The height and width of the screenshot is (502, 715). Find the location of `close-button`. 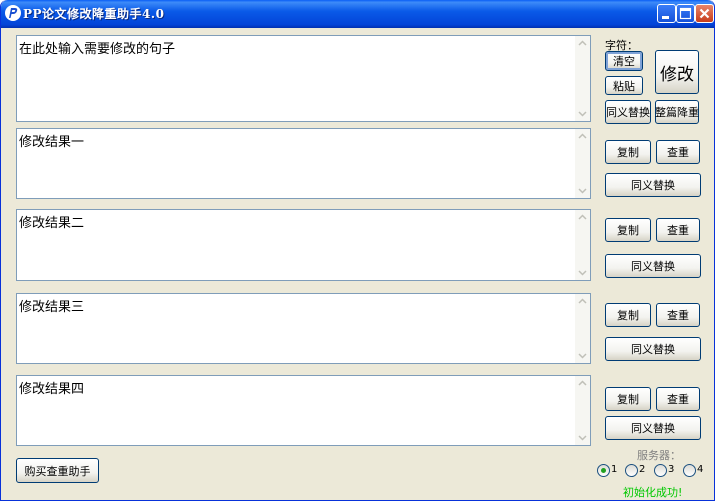

close-button is located at coordinates (704, 13).